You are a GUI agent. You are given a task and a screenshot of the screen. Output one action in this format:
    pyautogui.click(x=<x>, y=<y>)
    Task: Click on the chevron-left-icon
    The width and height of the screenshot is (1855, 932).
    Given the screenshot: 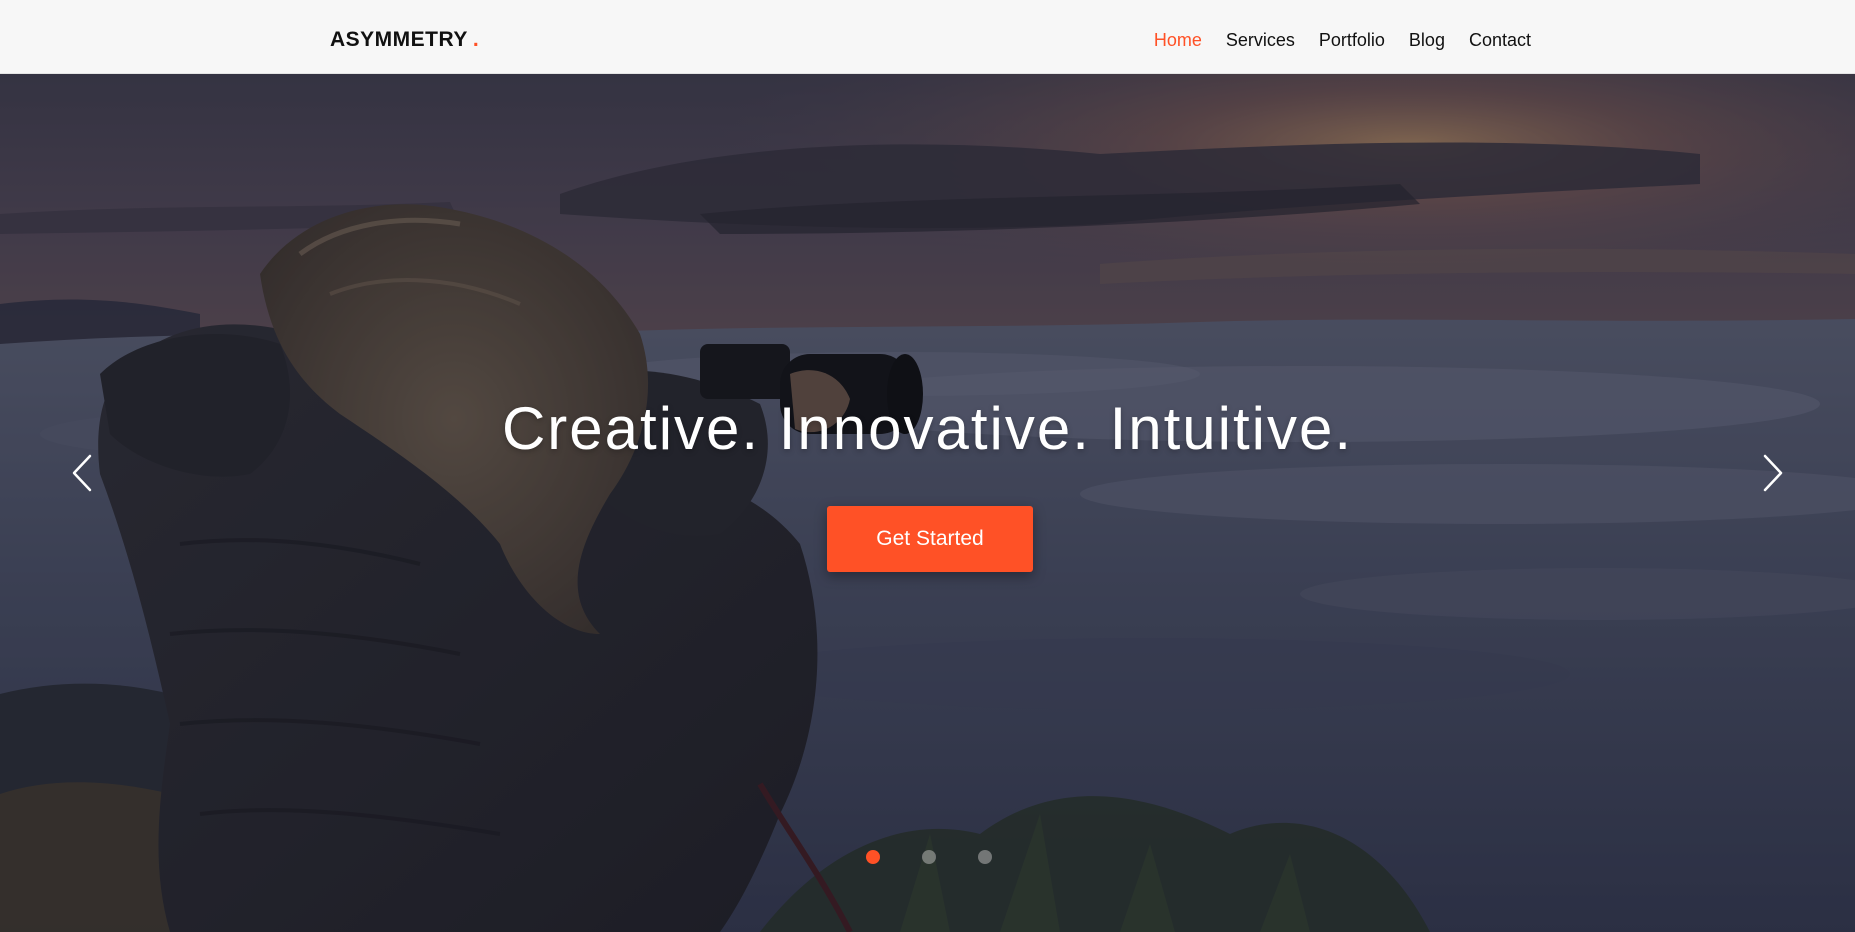 What is the action you would take?
    pyautogui.click(x=82, y=473)
    